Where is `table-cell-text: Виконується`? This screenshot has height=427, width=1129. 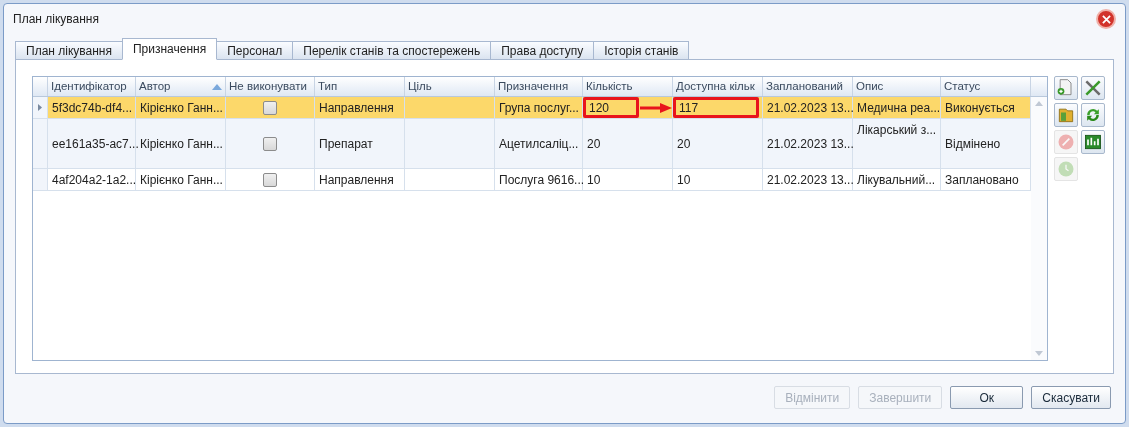 table-cell-text: Виконується is located at coordinates (980, 108).